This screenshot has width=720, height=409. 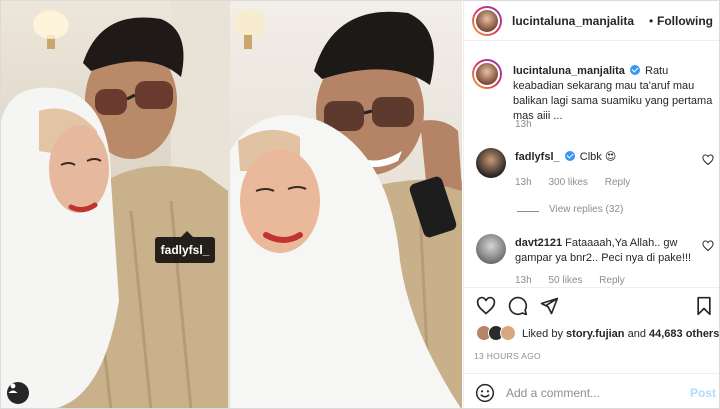 What do you see at coordinates (487, 74) in the screenshot?
I see `caption-avatar` at bounding box center [487, 74].